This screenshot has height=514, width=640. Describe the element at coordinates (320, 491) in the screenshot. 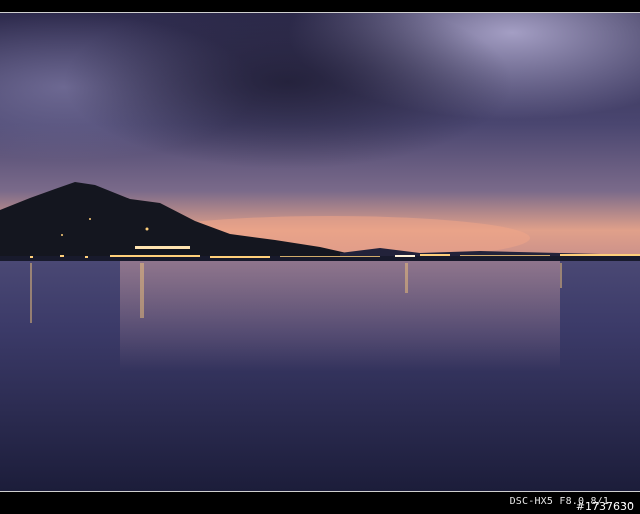

I see `bottom-border` at that location.